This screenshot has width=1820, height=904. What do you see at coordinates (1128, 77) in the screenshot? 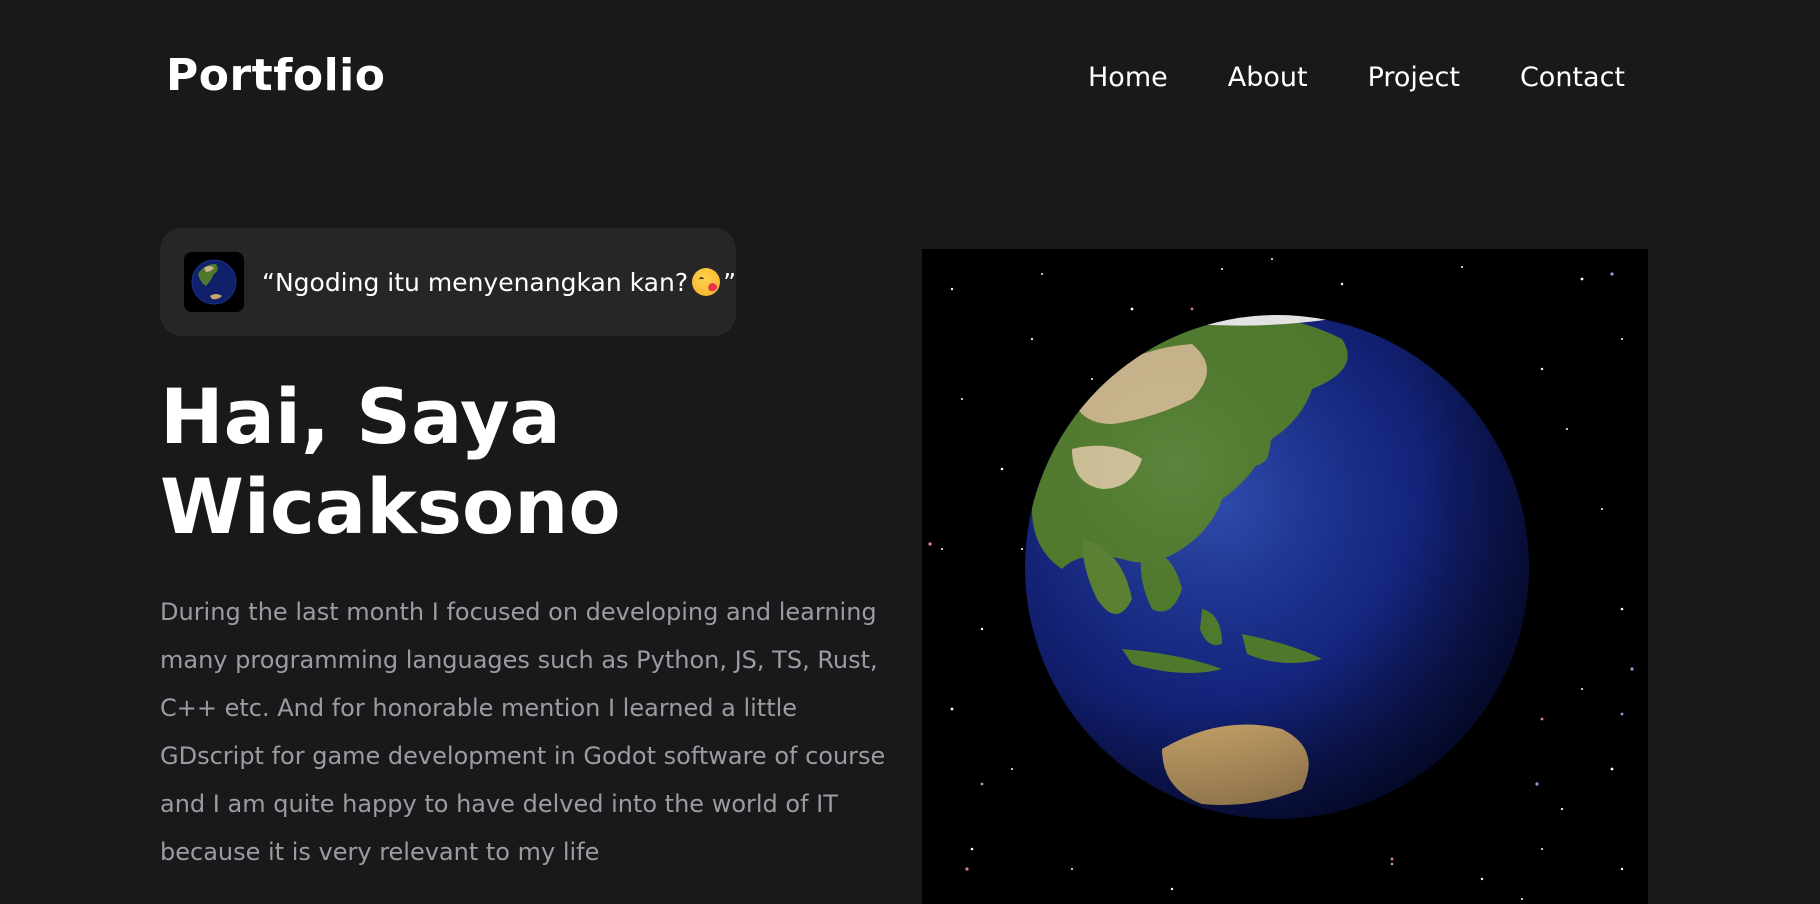
I see `nav-home-link: Home` at bounding box center [1128, 77].